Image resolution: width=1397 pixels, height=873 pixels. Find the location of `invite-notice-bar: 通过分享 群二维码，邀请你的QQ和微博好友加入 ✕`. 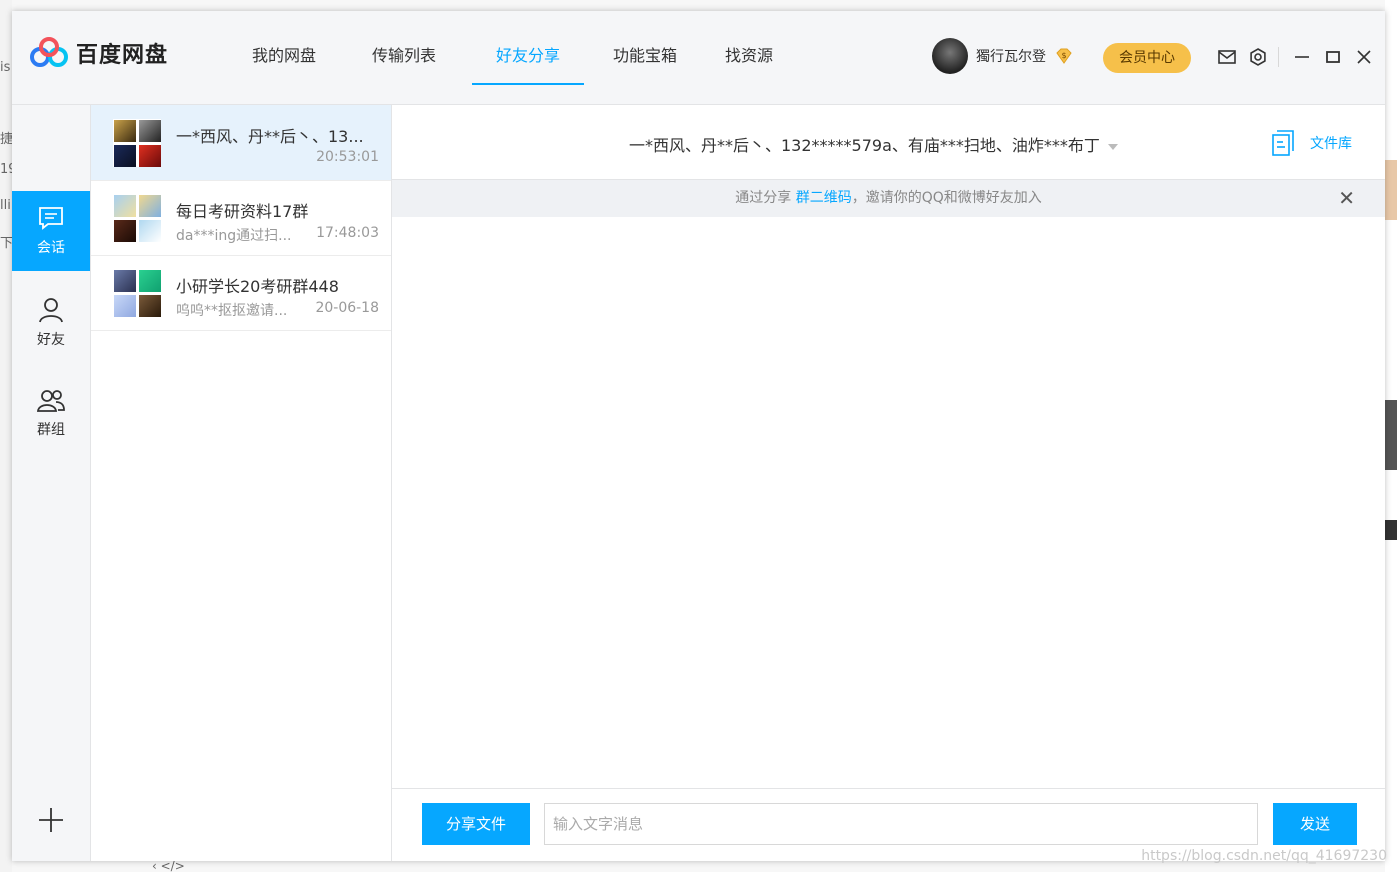

invite-notice-bar: 通过分享 群二维码，邀请你的QQ和微博好友加入 ✕ is located at coordinates (888, 198).